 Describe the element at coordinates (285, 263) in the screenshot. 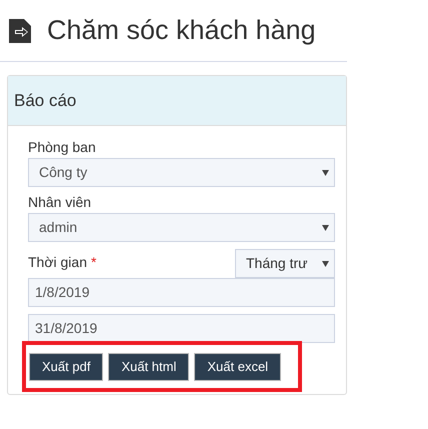

I see `period-select: Tháng trư` at that location.